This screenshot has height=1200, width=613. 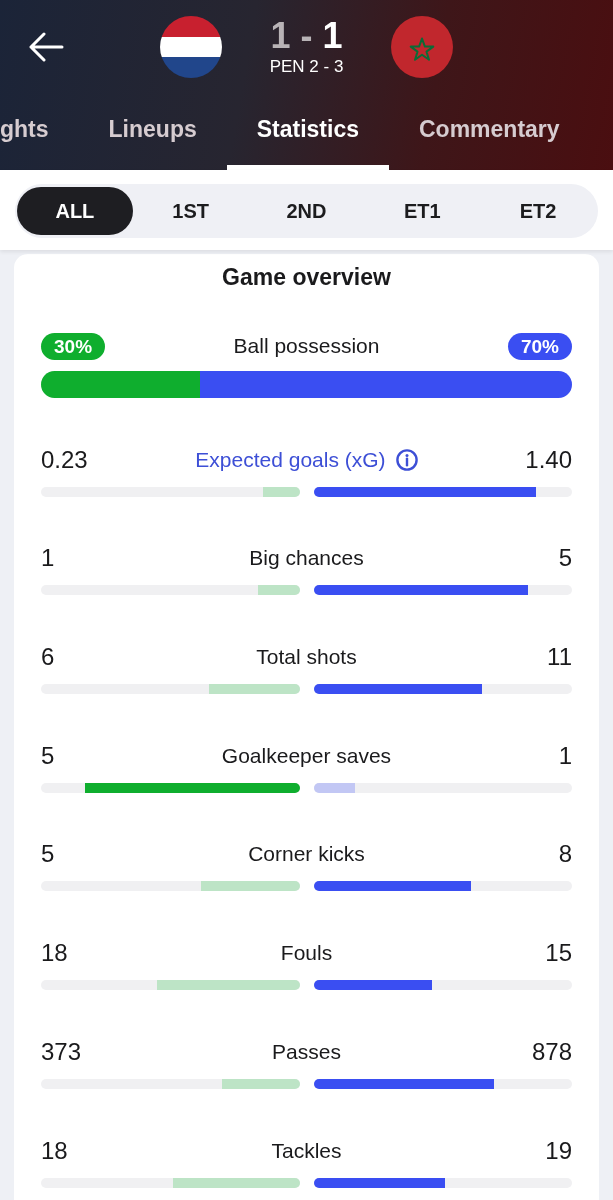 What do you see at coordinates (565, 558) in the screenshot?
I see `away-value: 5` at bounding box center [565, 558].